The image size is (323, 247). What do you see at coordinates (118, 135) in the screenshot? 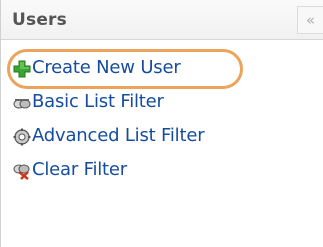
I see `menu-item-label: Advanced List Filter` at bounding box center [118, 135].